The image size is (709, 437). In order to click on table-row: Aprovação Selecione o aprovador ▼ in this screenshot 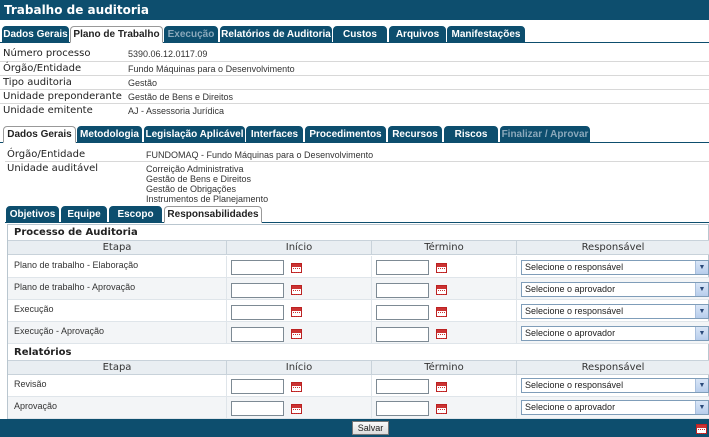, I will do `click(358, 408)`.